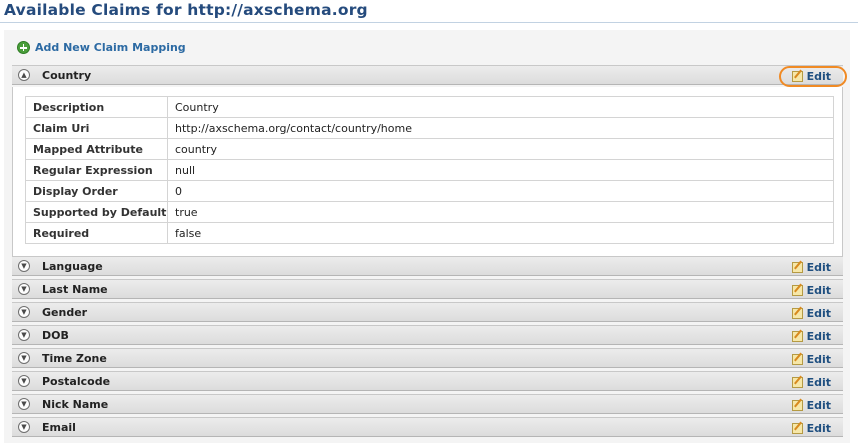 The height and width of the screenshot is (443, 858). Describe the element at coordinates (96, 191) in the screenshot. I see `detail-label: Display Order` at that location.